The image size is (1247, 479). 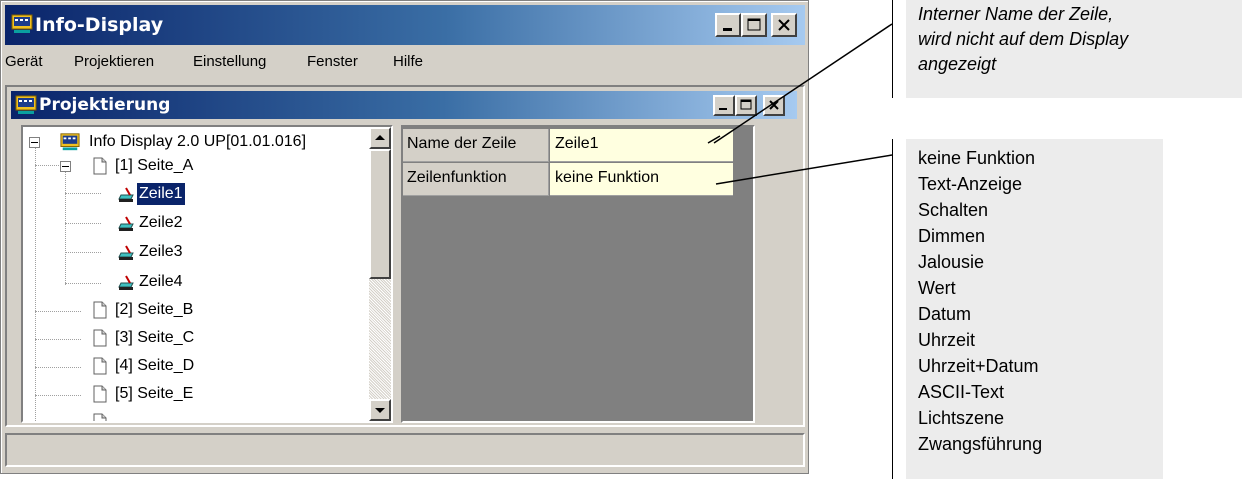 I want to click on maximize-button, so click(x=754, y=25).